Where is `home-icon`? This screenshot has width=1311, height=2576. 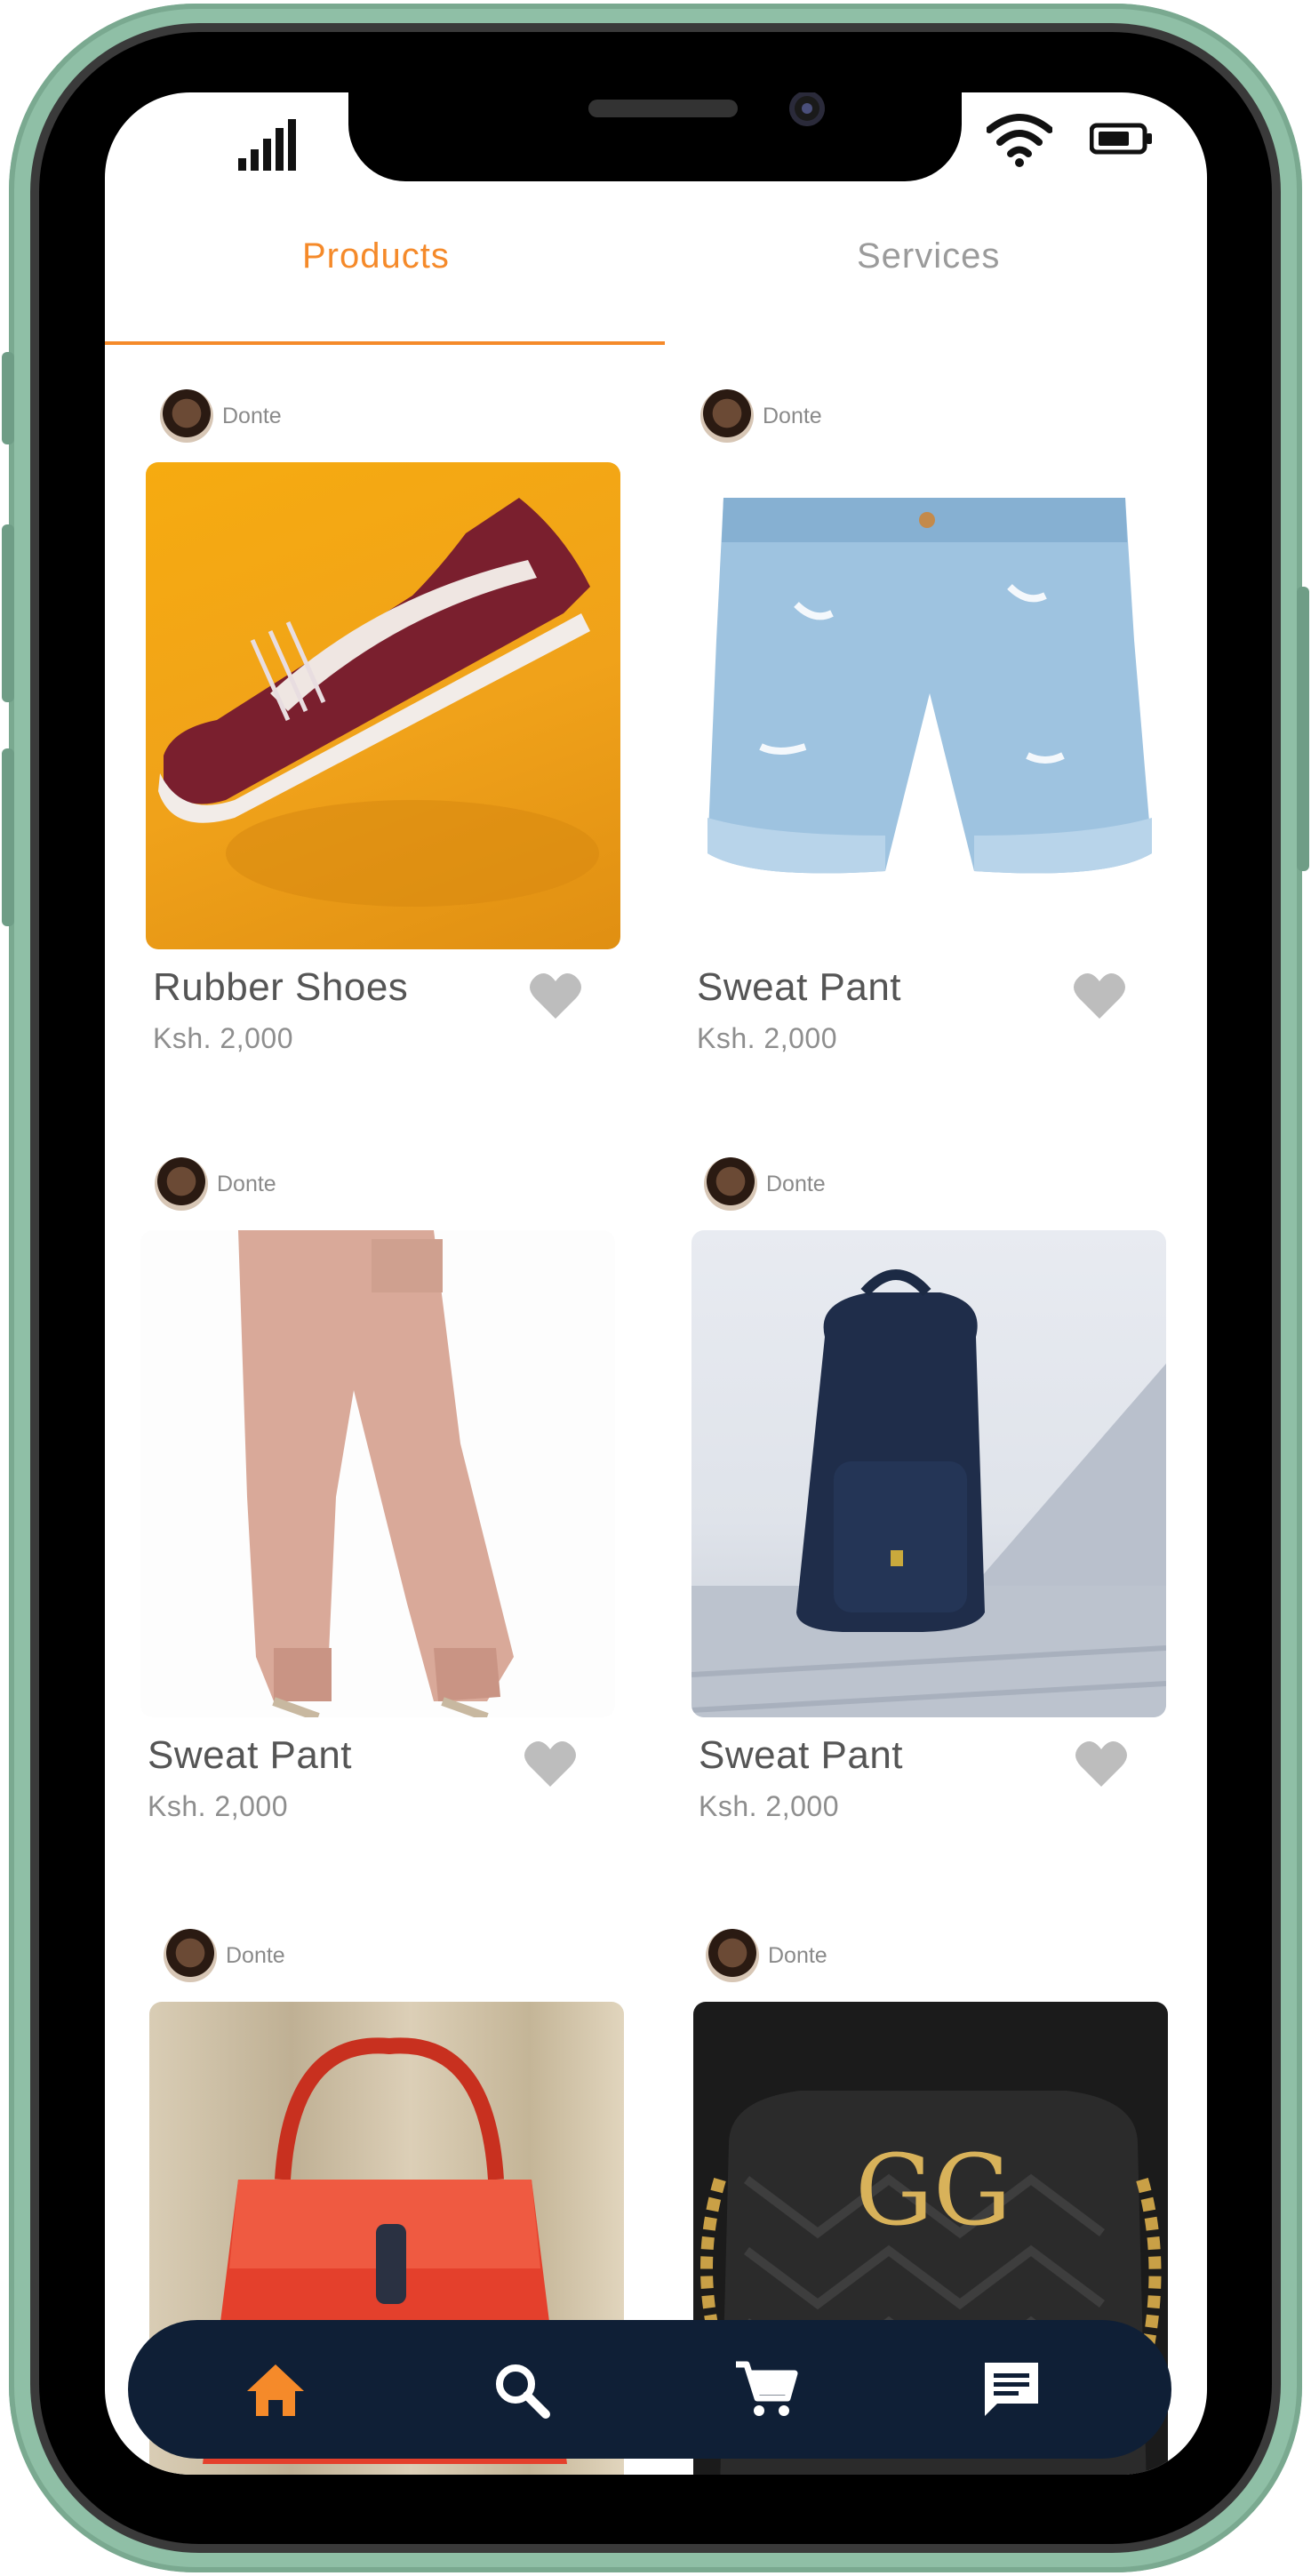
home-icon is located at coordinates (275, 2389).